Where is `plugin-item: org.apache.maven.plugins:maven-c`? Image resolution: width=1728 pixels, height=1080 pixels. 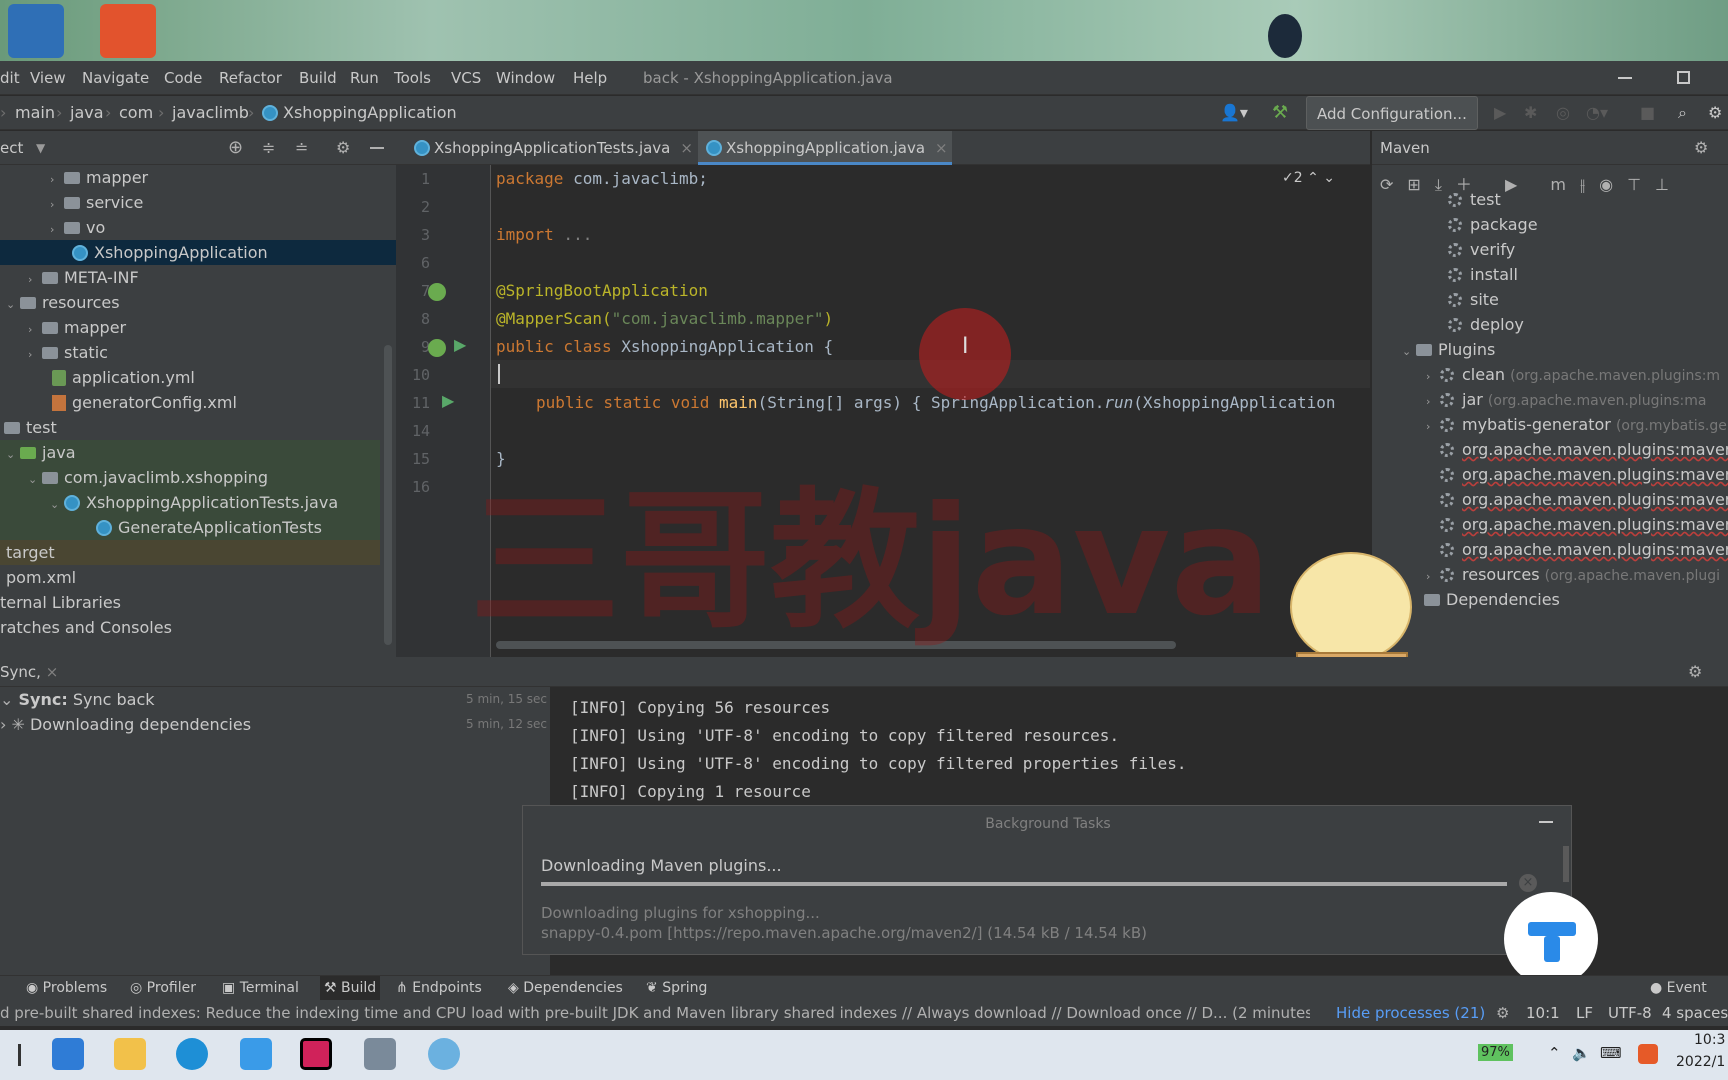
plugin-item: org.apache.maven.plugins:maven-c is located at coordinates (1584, 449).